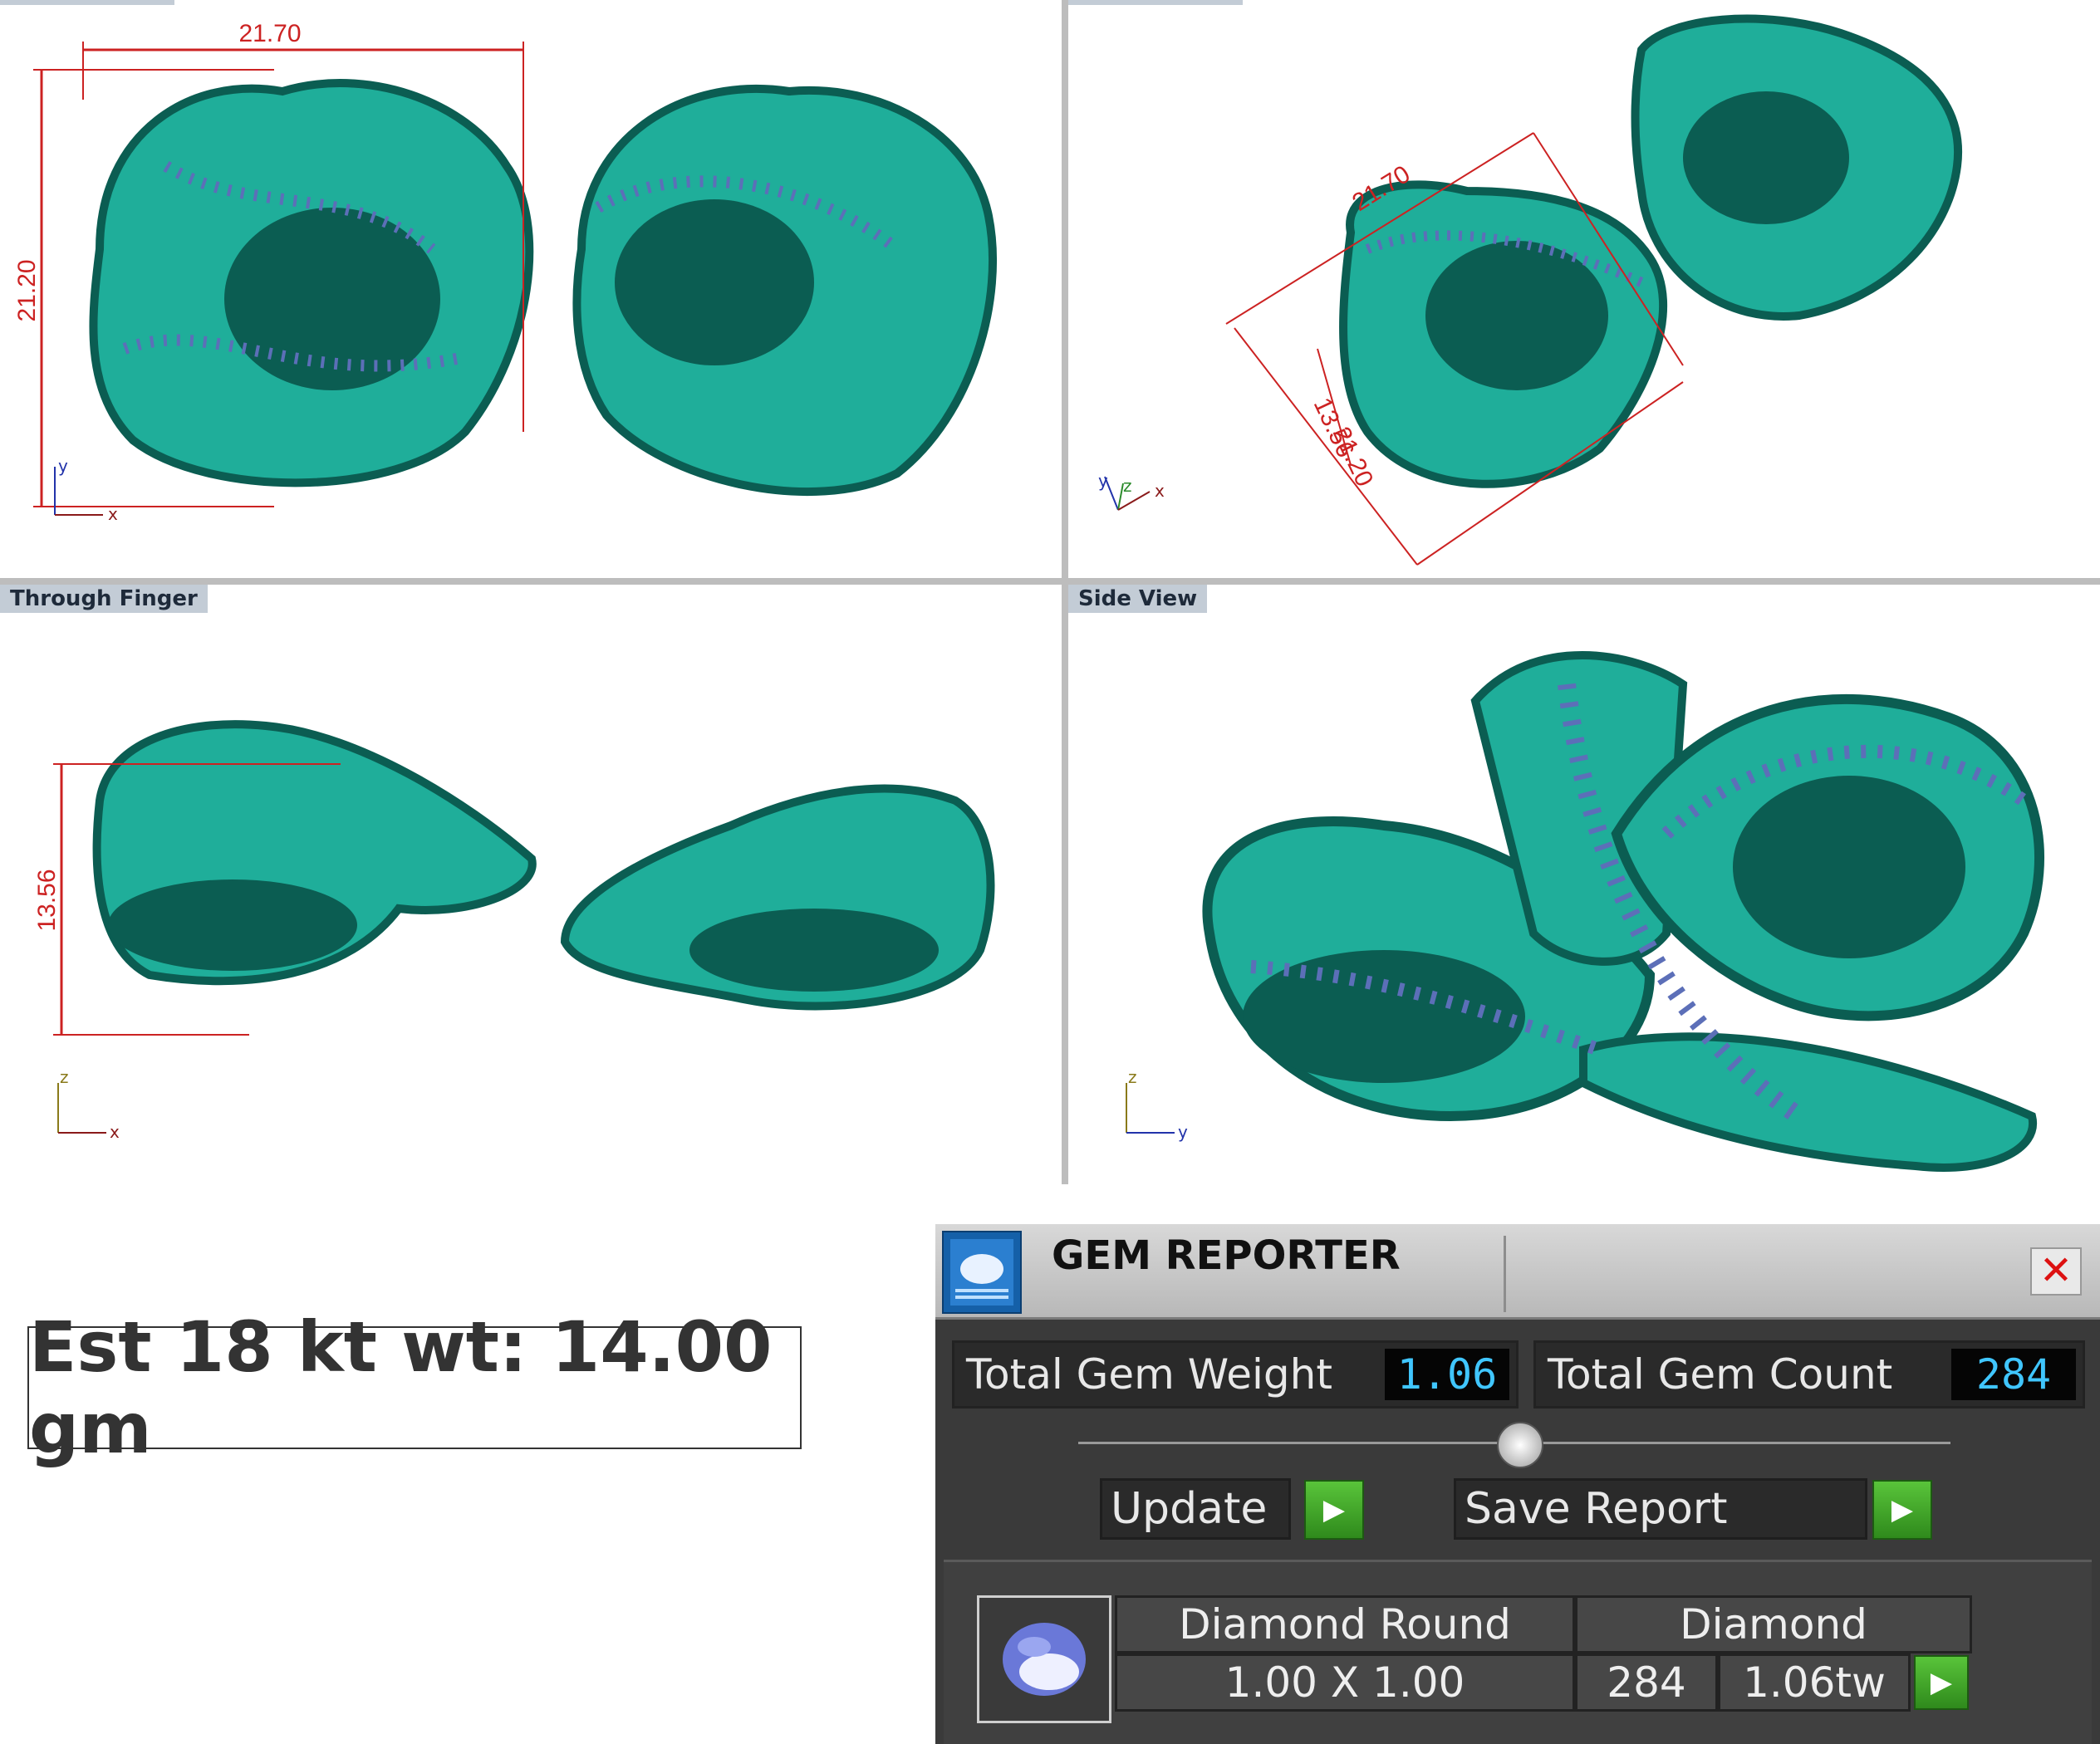  What do you see at coordinates (269, 33) in the screenshot?
I see `dimension-width-text: 21.70` at bounding box center [269, 33].